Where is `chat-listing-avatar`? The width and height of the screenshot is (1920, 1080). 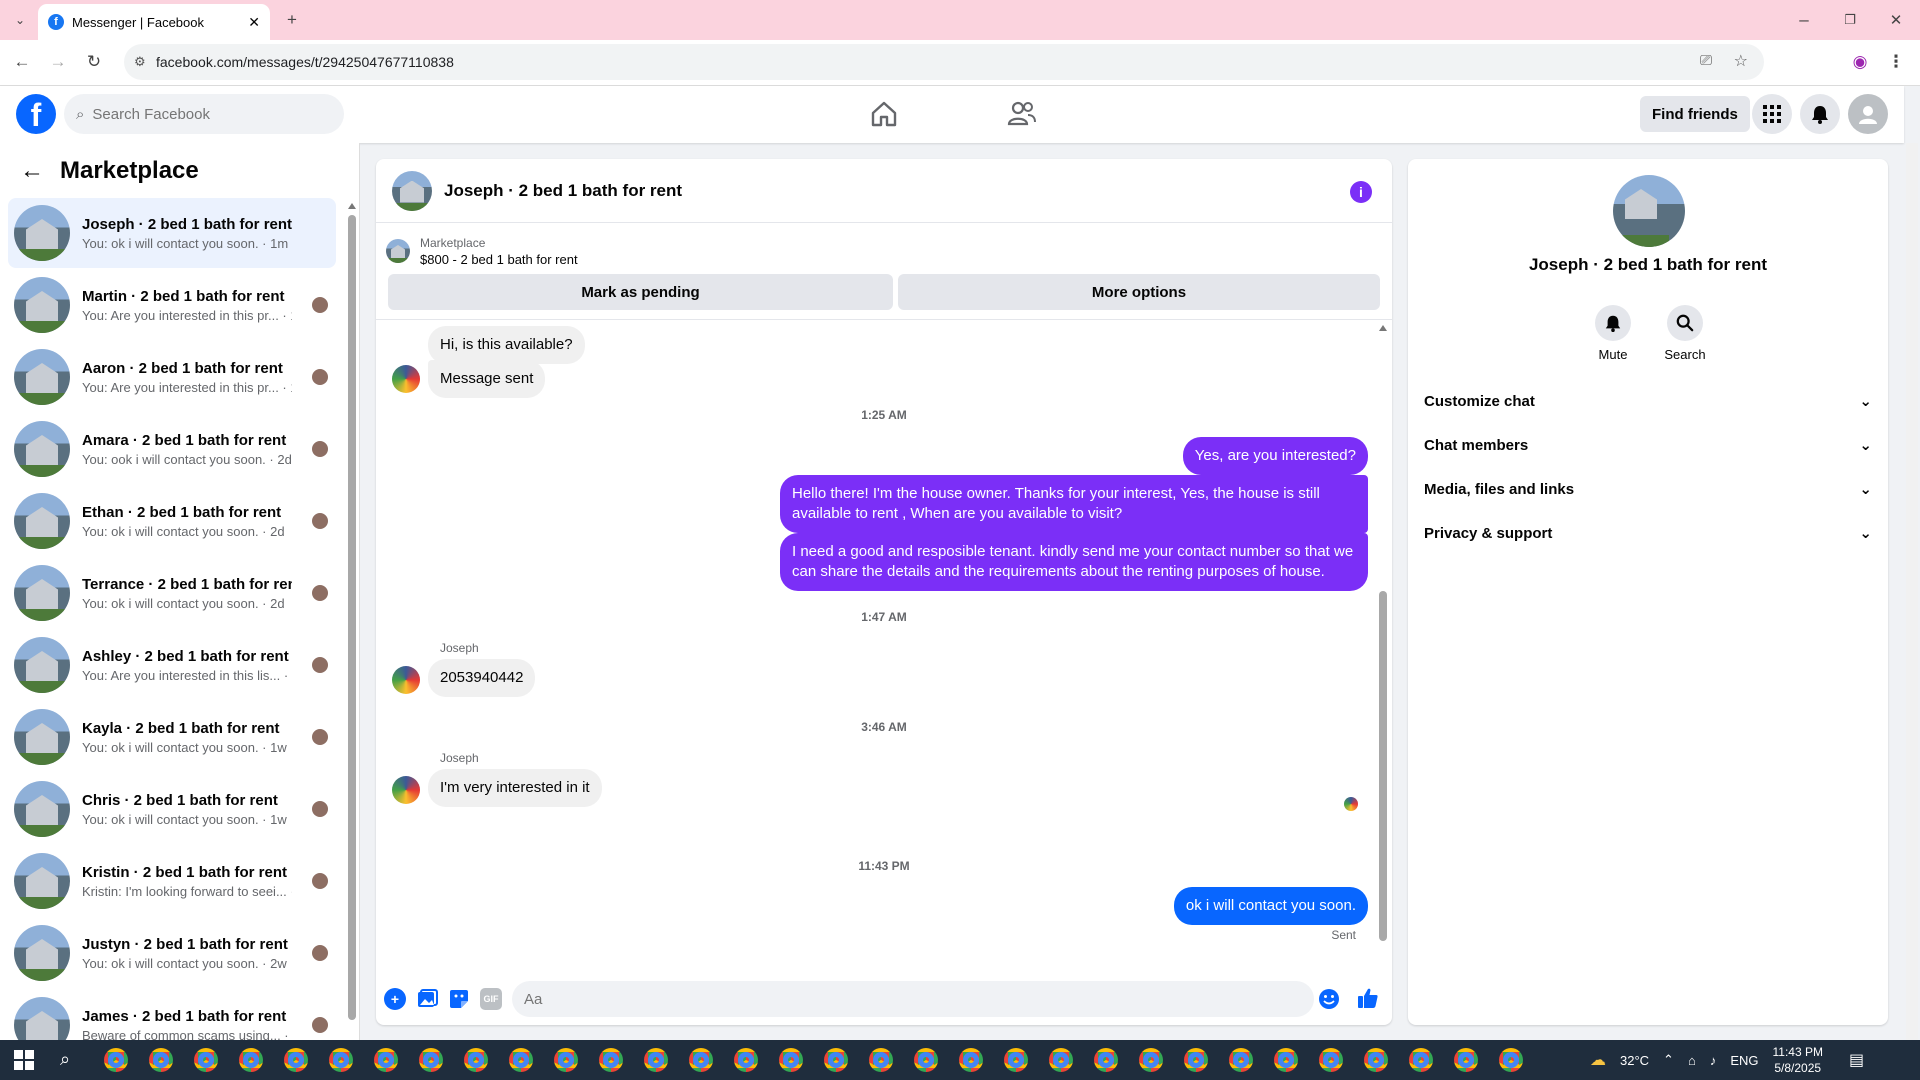 chat-listing-avatar is located at coordinates (412, 190).